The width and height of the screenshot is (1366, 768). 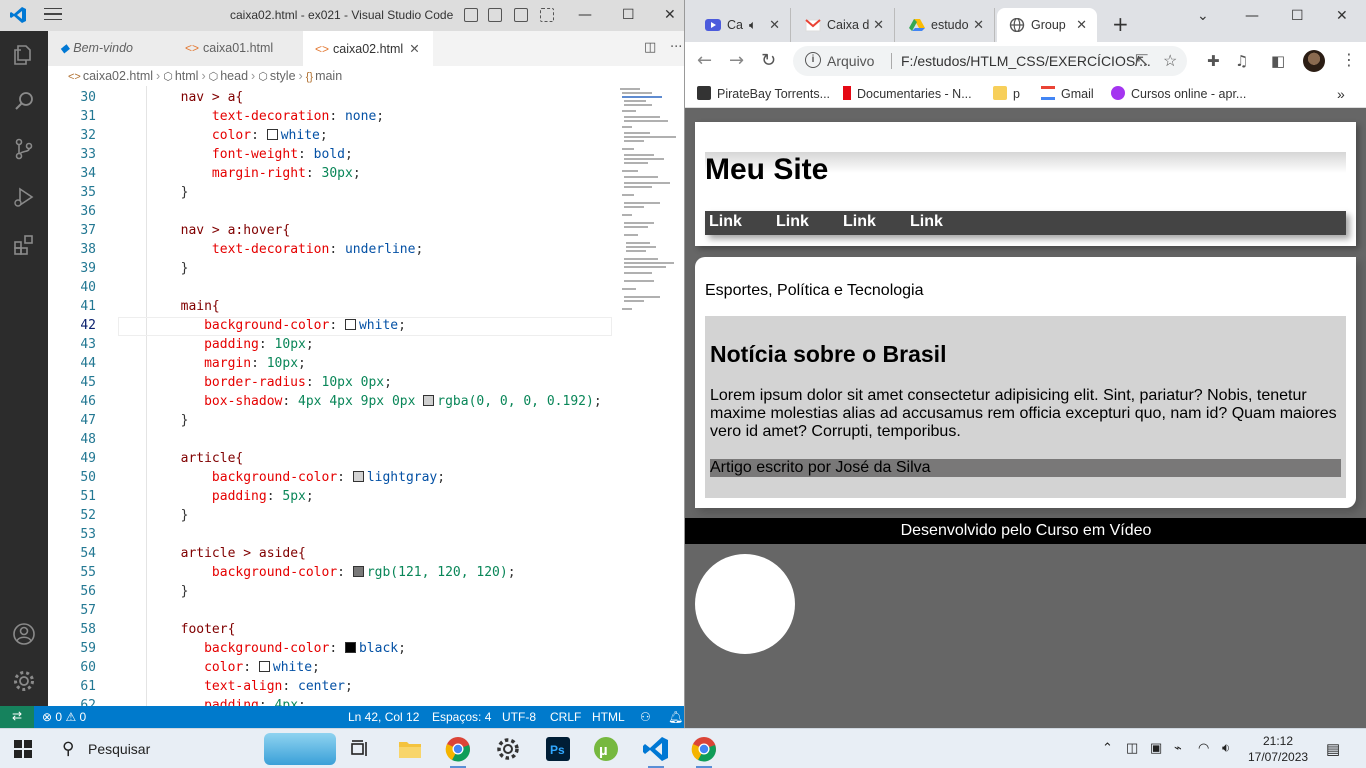 I want to click on notification-center-icon: ▤, so click(x=1333, y=749).